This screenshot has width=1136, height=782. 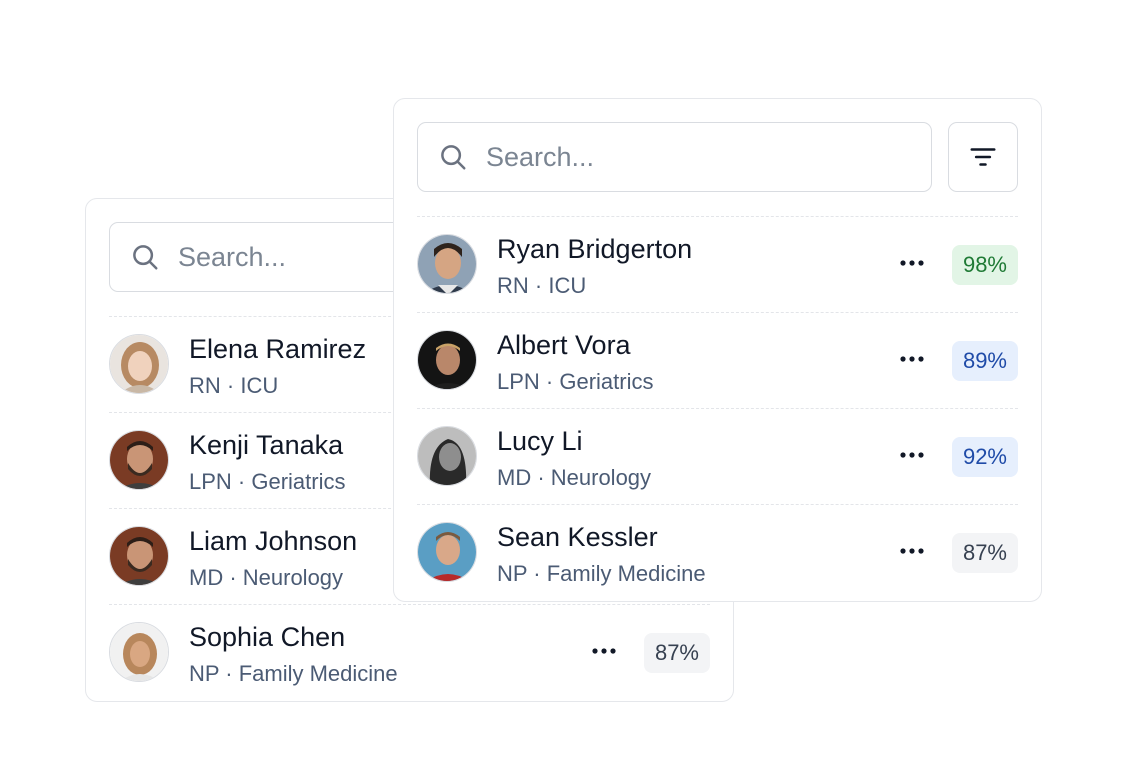 I want to click on search-field, so click(x=674, y=157).